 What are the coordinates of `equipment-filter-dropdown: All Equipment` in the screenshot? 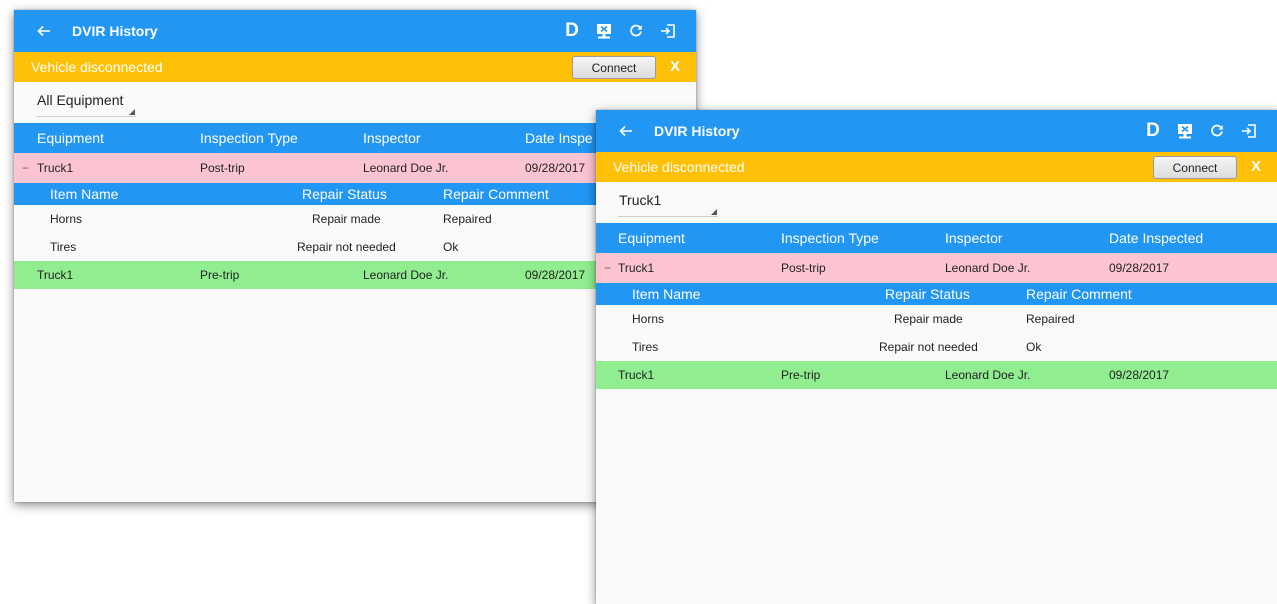 It's located at (88, 100).